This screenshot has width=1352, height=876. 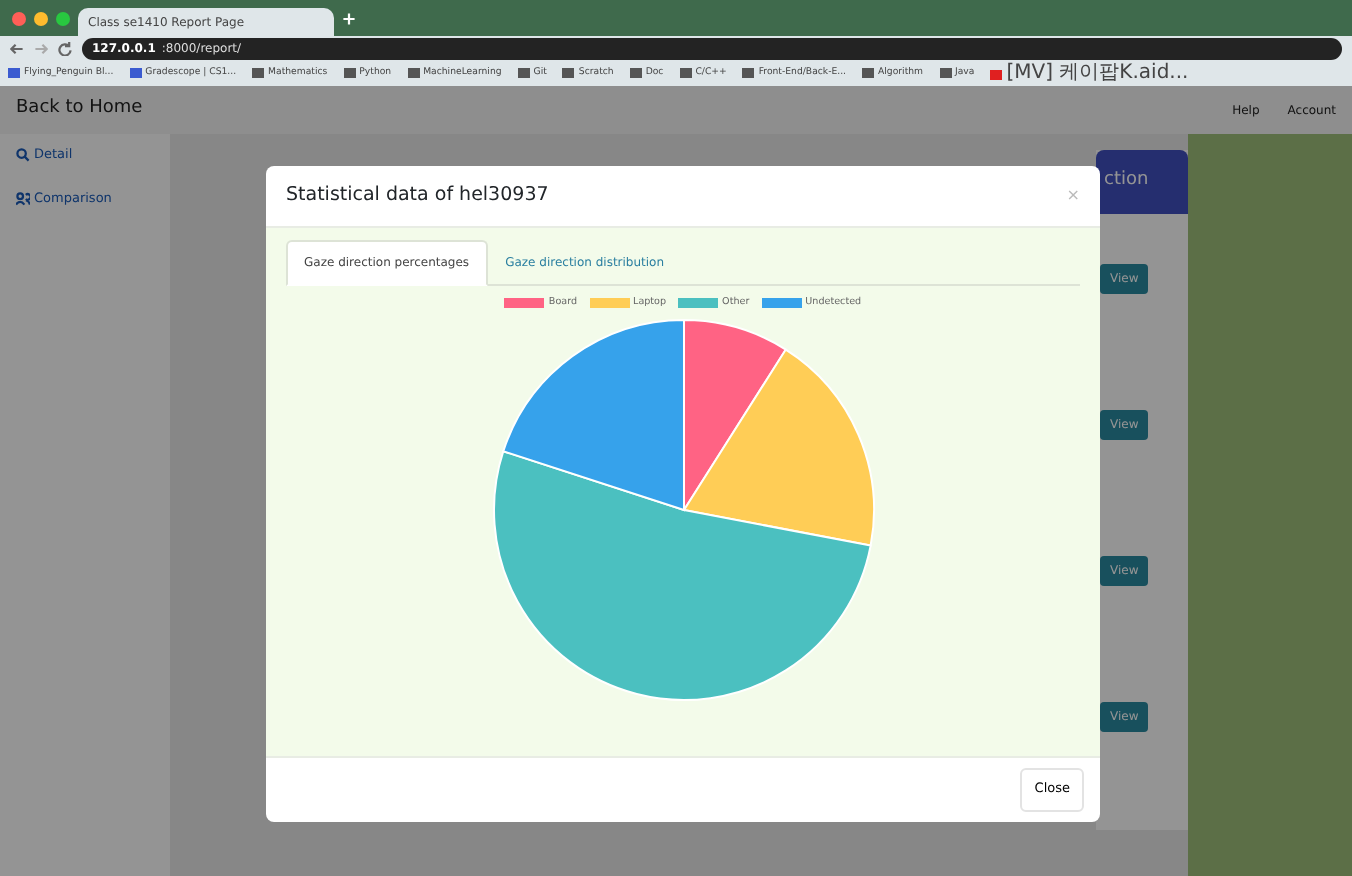 What do you see at coordinates (17, 49) in the screenshot?
I see `back-icon` at bounding box center [17, 49].